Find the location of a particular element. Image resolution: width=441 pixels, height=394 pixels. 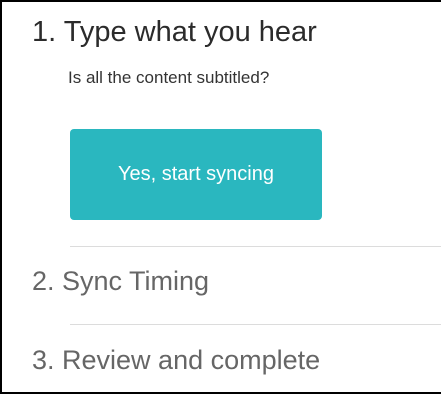

start-syncing-button: Yes, start syncing is located at coordinates (196, 174).